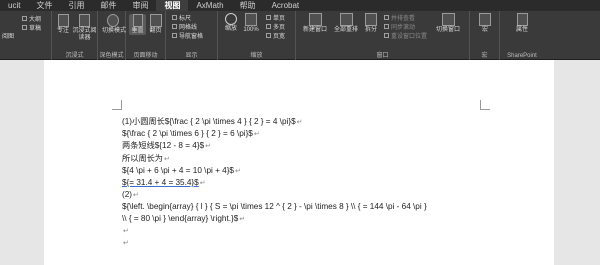 This screenshot has height=265, width=600. Describe the element at coordinates (145, 56) in the screenshot. I see `page-movement-group-label: 页面移动` at that location.